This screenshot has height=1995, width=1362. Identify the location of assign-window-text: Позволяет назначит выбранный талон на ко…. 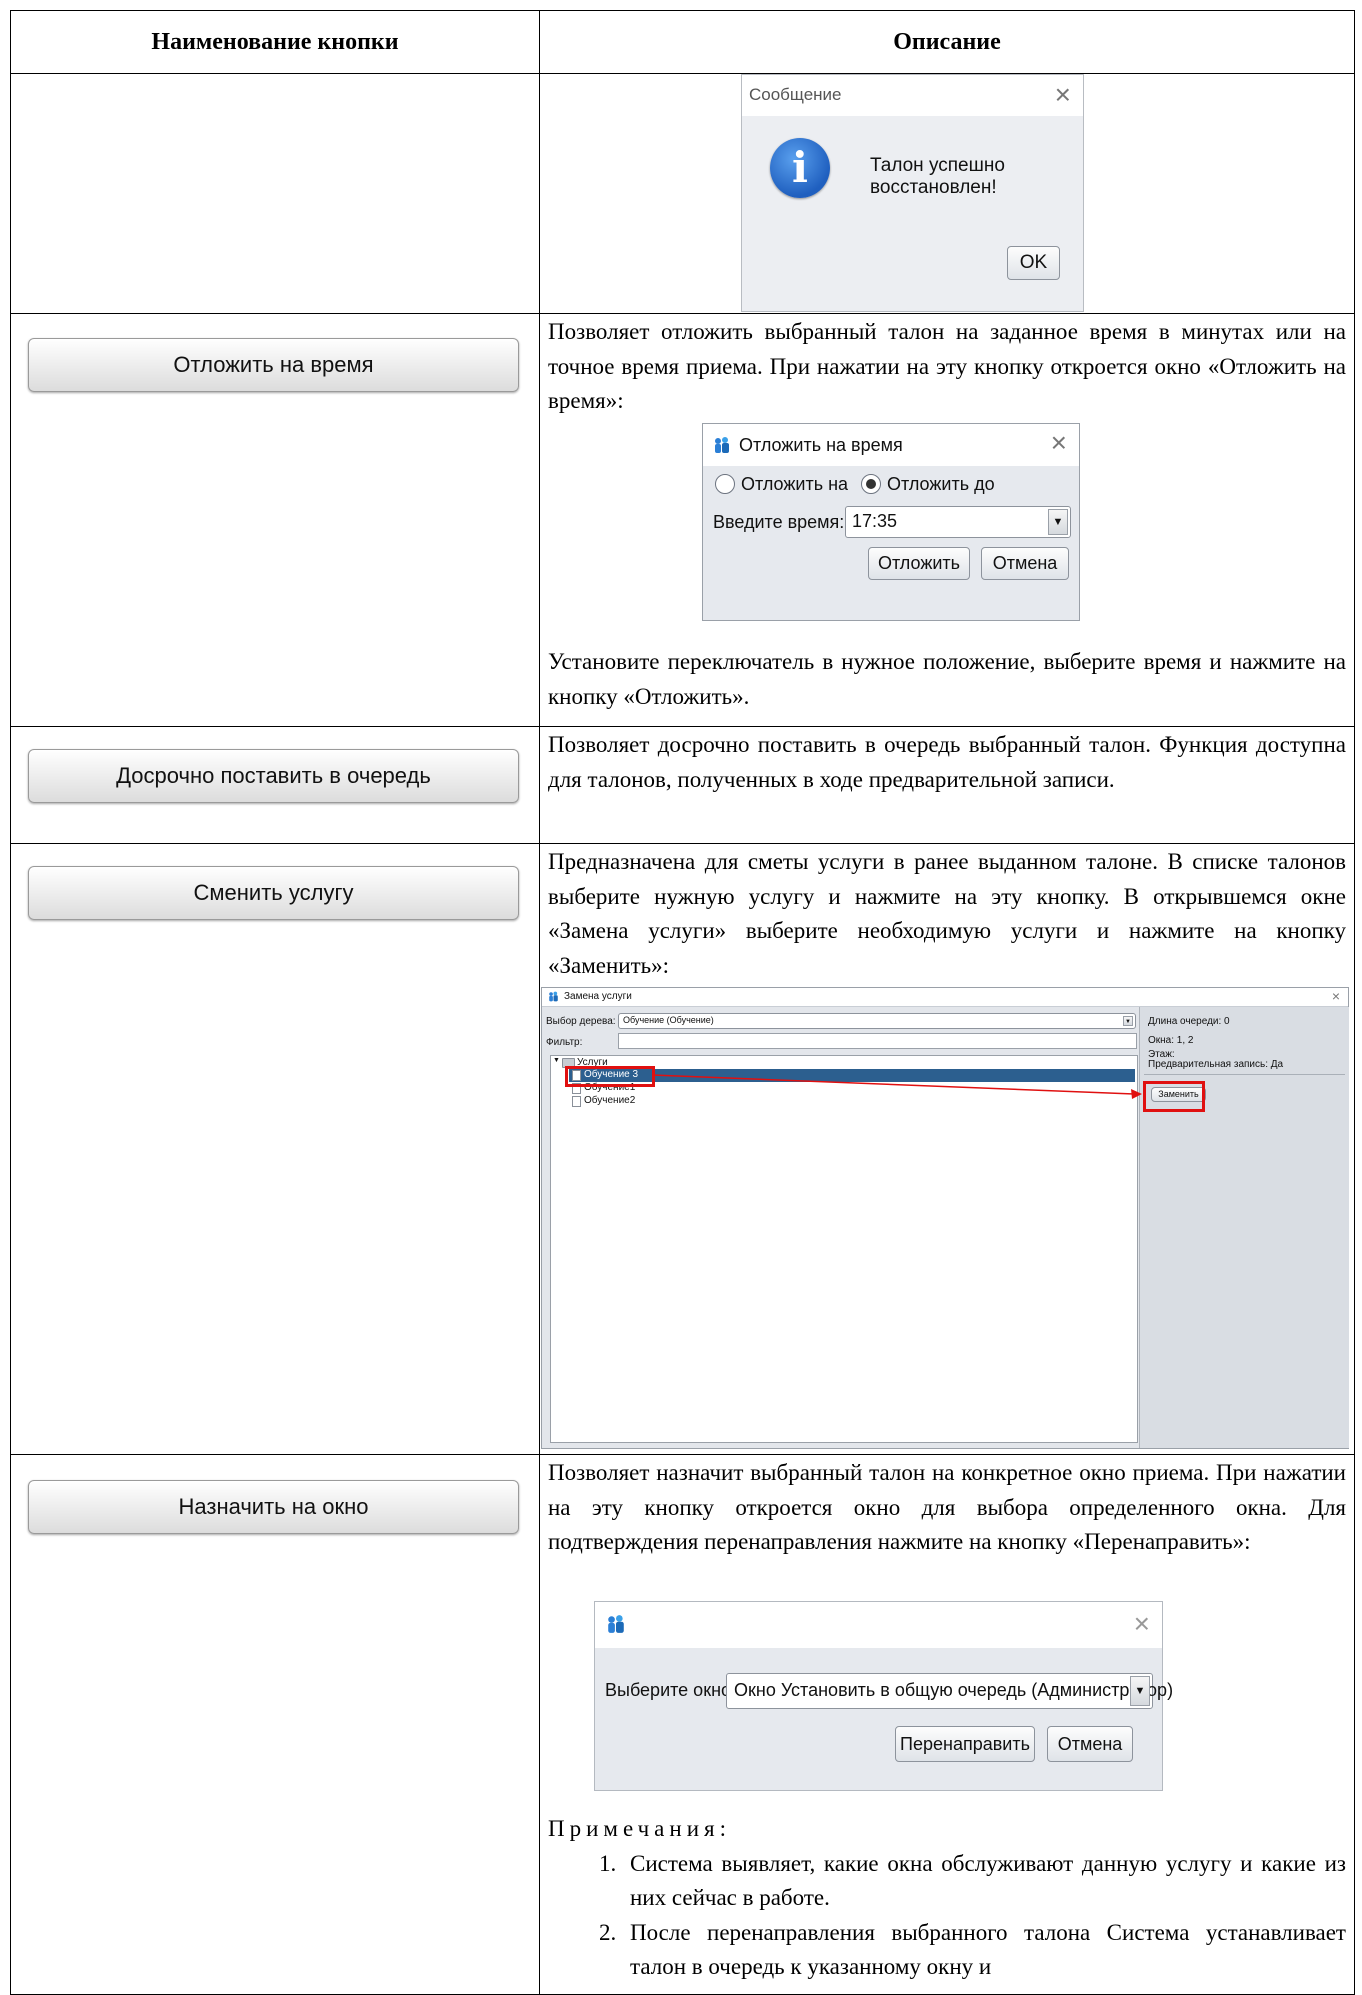
(947, 1507).